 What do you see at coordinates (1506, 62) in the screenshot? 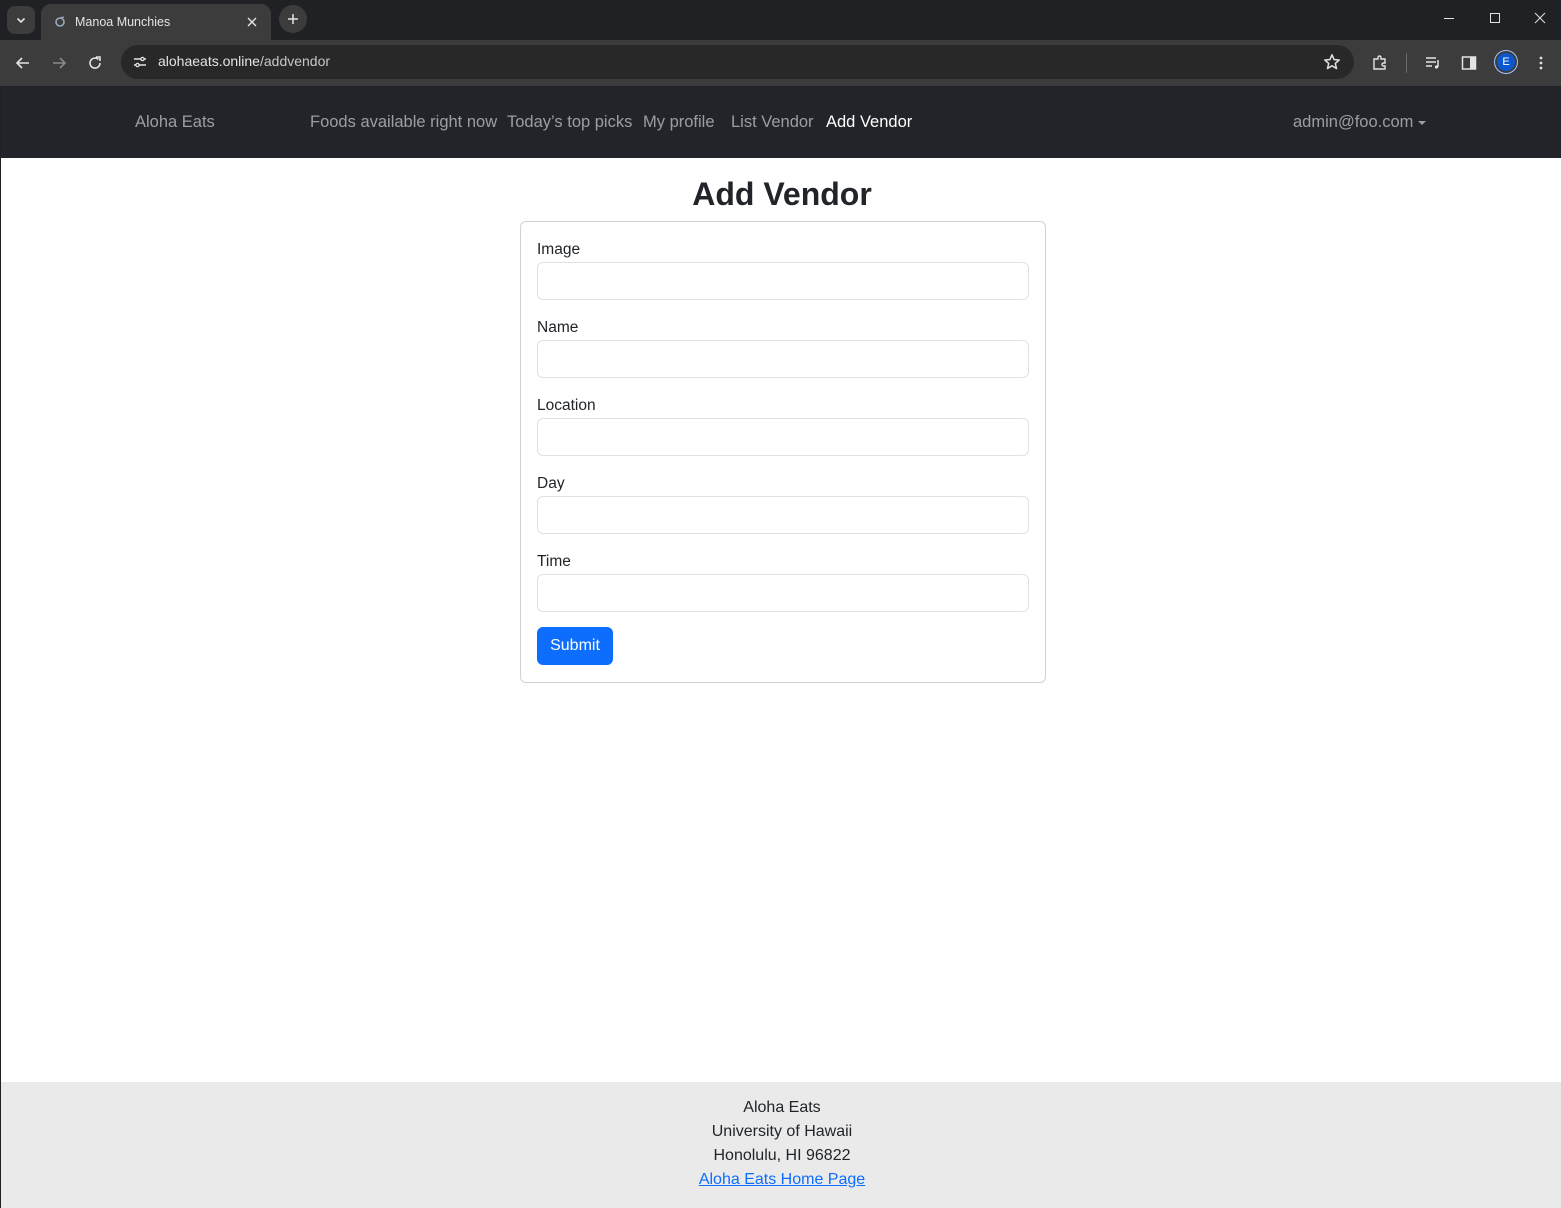
I see `profile-avatar: E` at bounding box center [1506, 62].